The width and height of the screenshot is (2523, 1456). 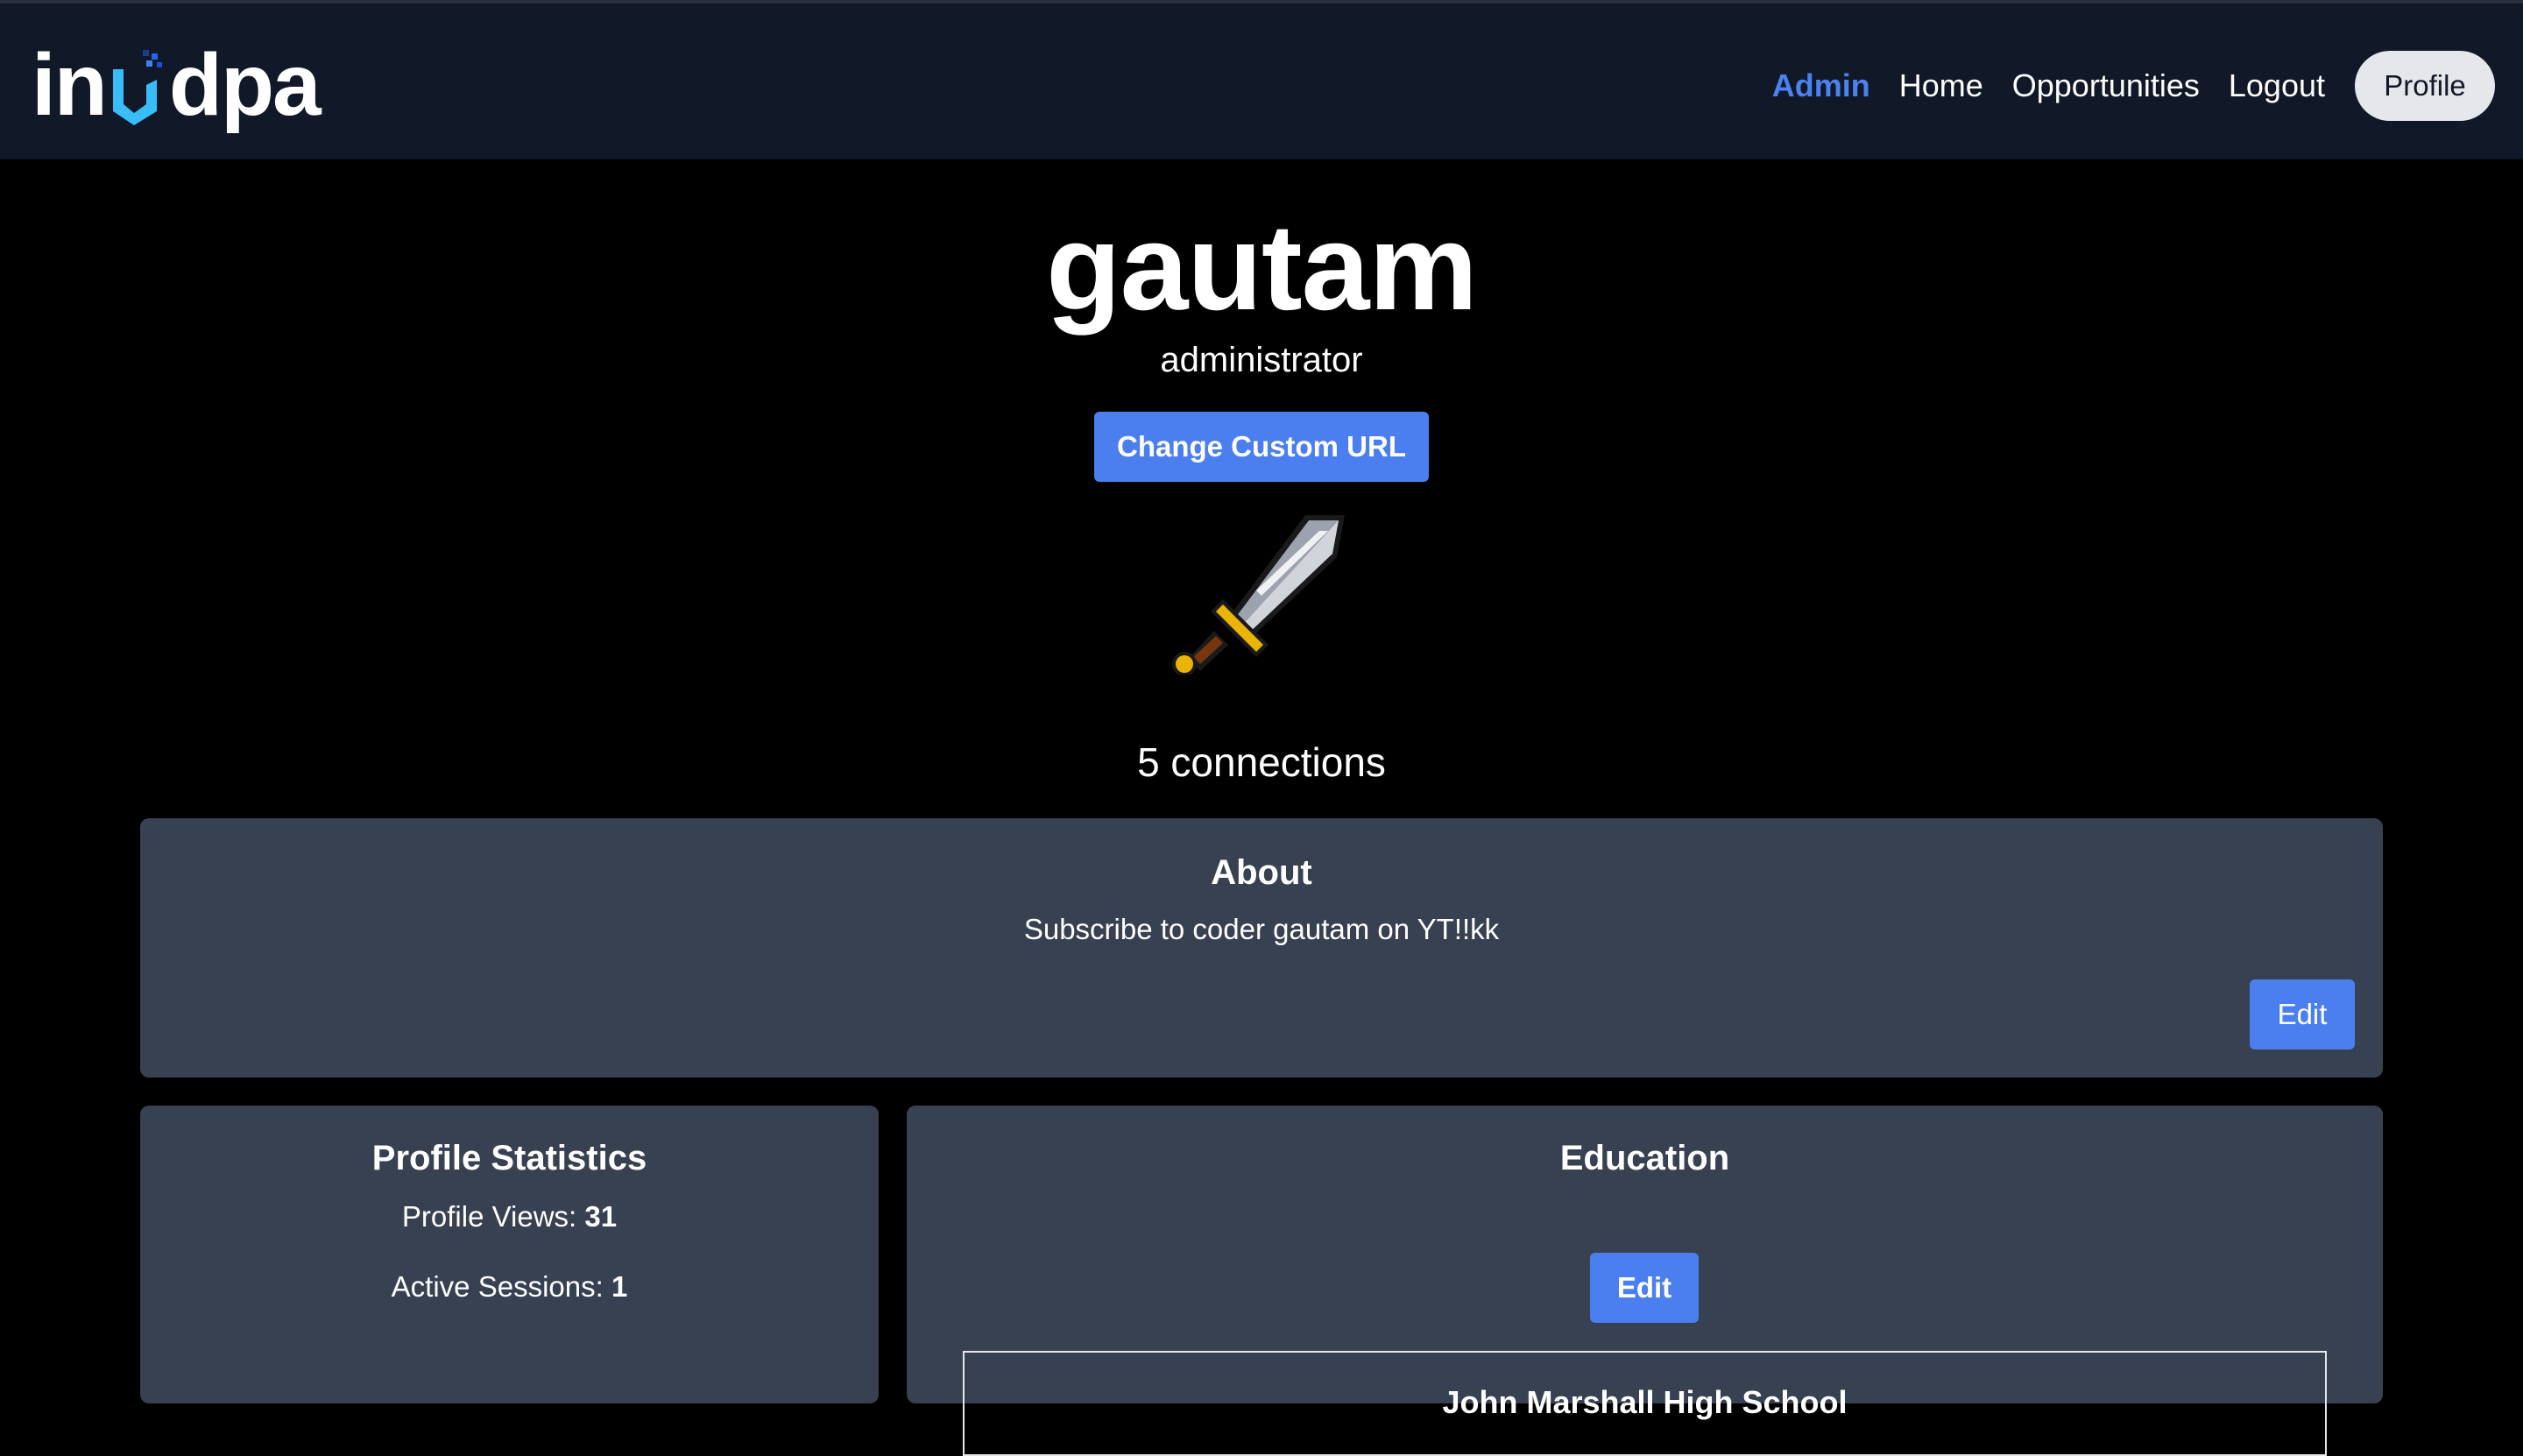 I want to click on education-card: Education Edit John Marshall High School, so click(x=1645, y=1281).